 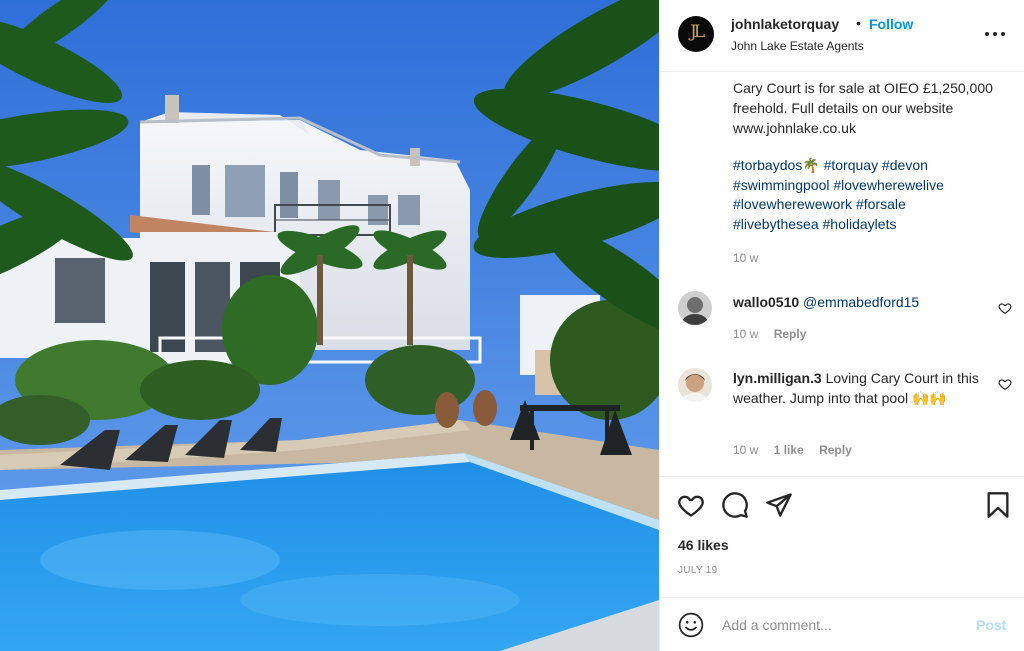 I want to click on account-subtitle: John Lake Estate Agents, so click(x=797, y=46).